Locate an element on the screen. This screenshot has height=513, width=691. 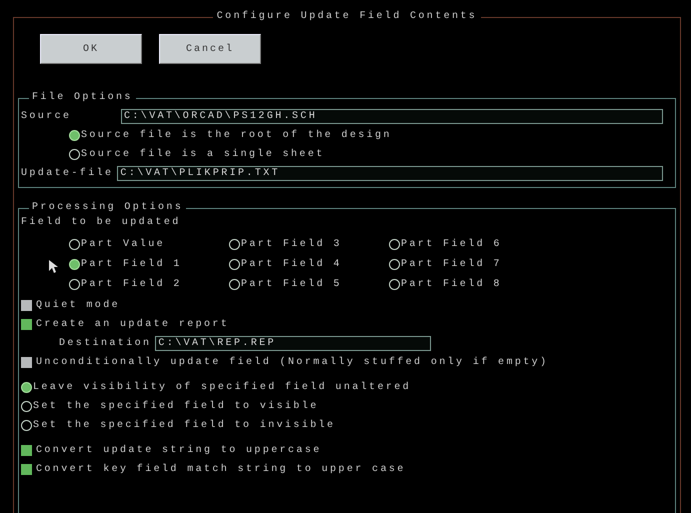
dialog-title: Configure Update Field Contents is located at coordinates (347, 16).